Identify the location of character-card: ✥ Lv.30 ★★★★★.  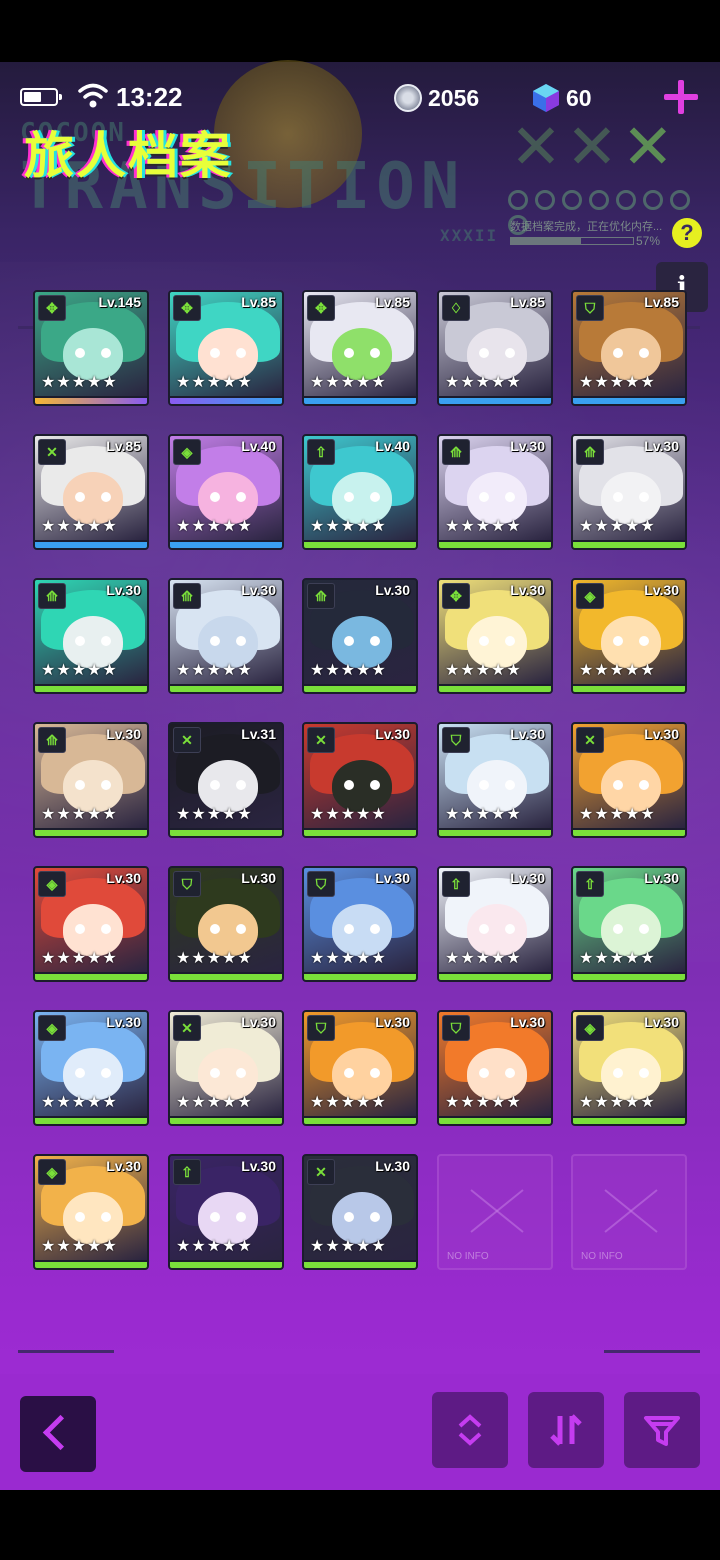
(495, 636).